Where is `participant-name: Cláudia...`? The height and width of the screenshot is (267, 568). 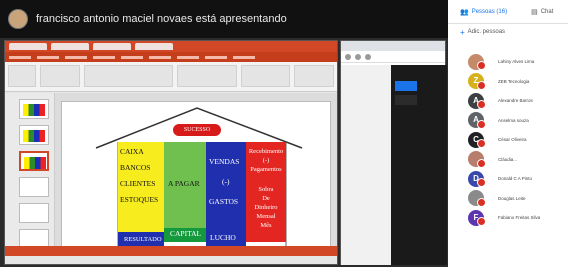
participant-name: Cláudia... is located at coordinates (508, 159).